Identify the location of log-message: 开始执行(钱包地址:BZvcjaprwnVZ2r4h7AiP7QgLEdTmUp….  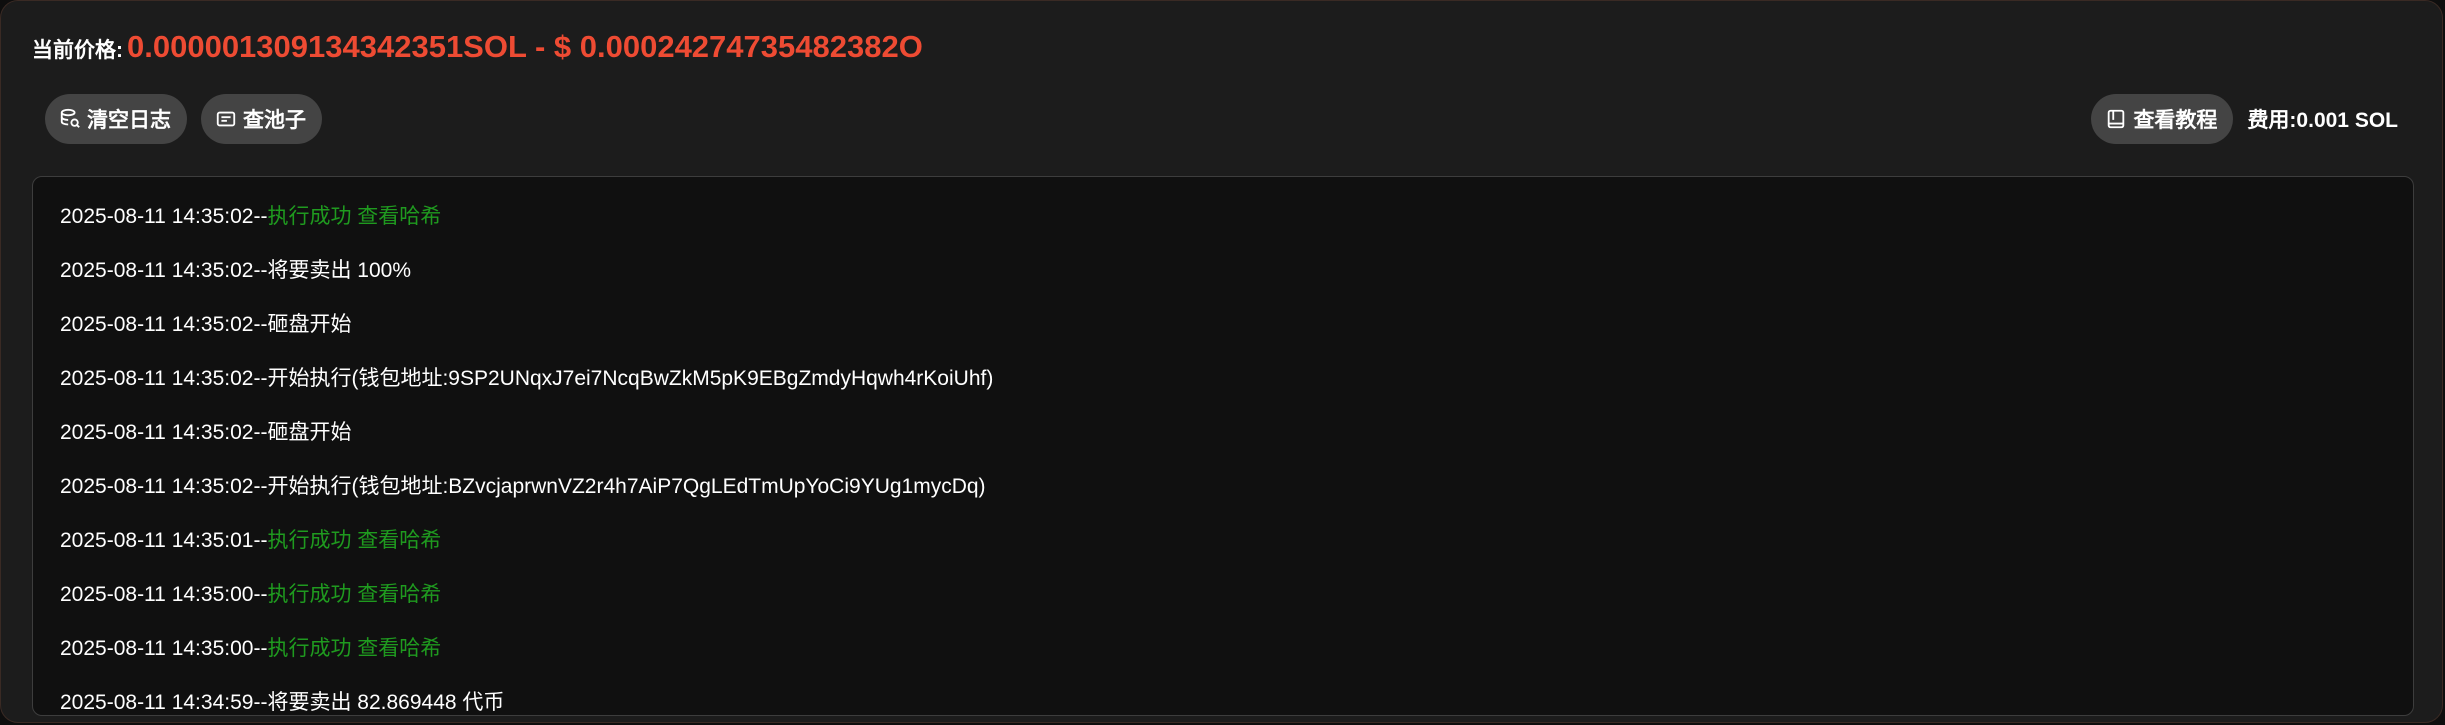
(626, 486).